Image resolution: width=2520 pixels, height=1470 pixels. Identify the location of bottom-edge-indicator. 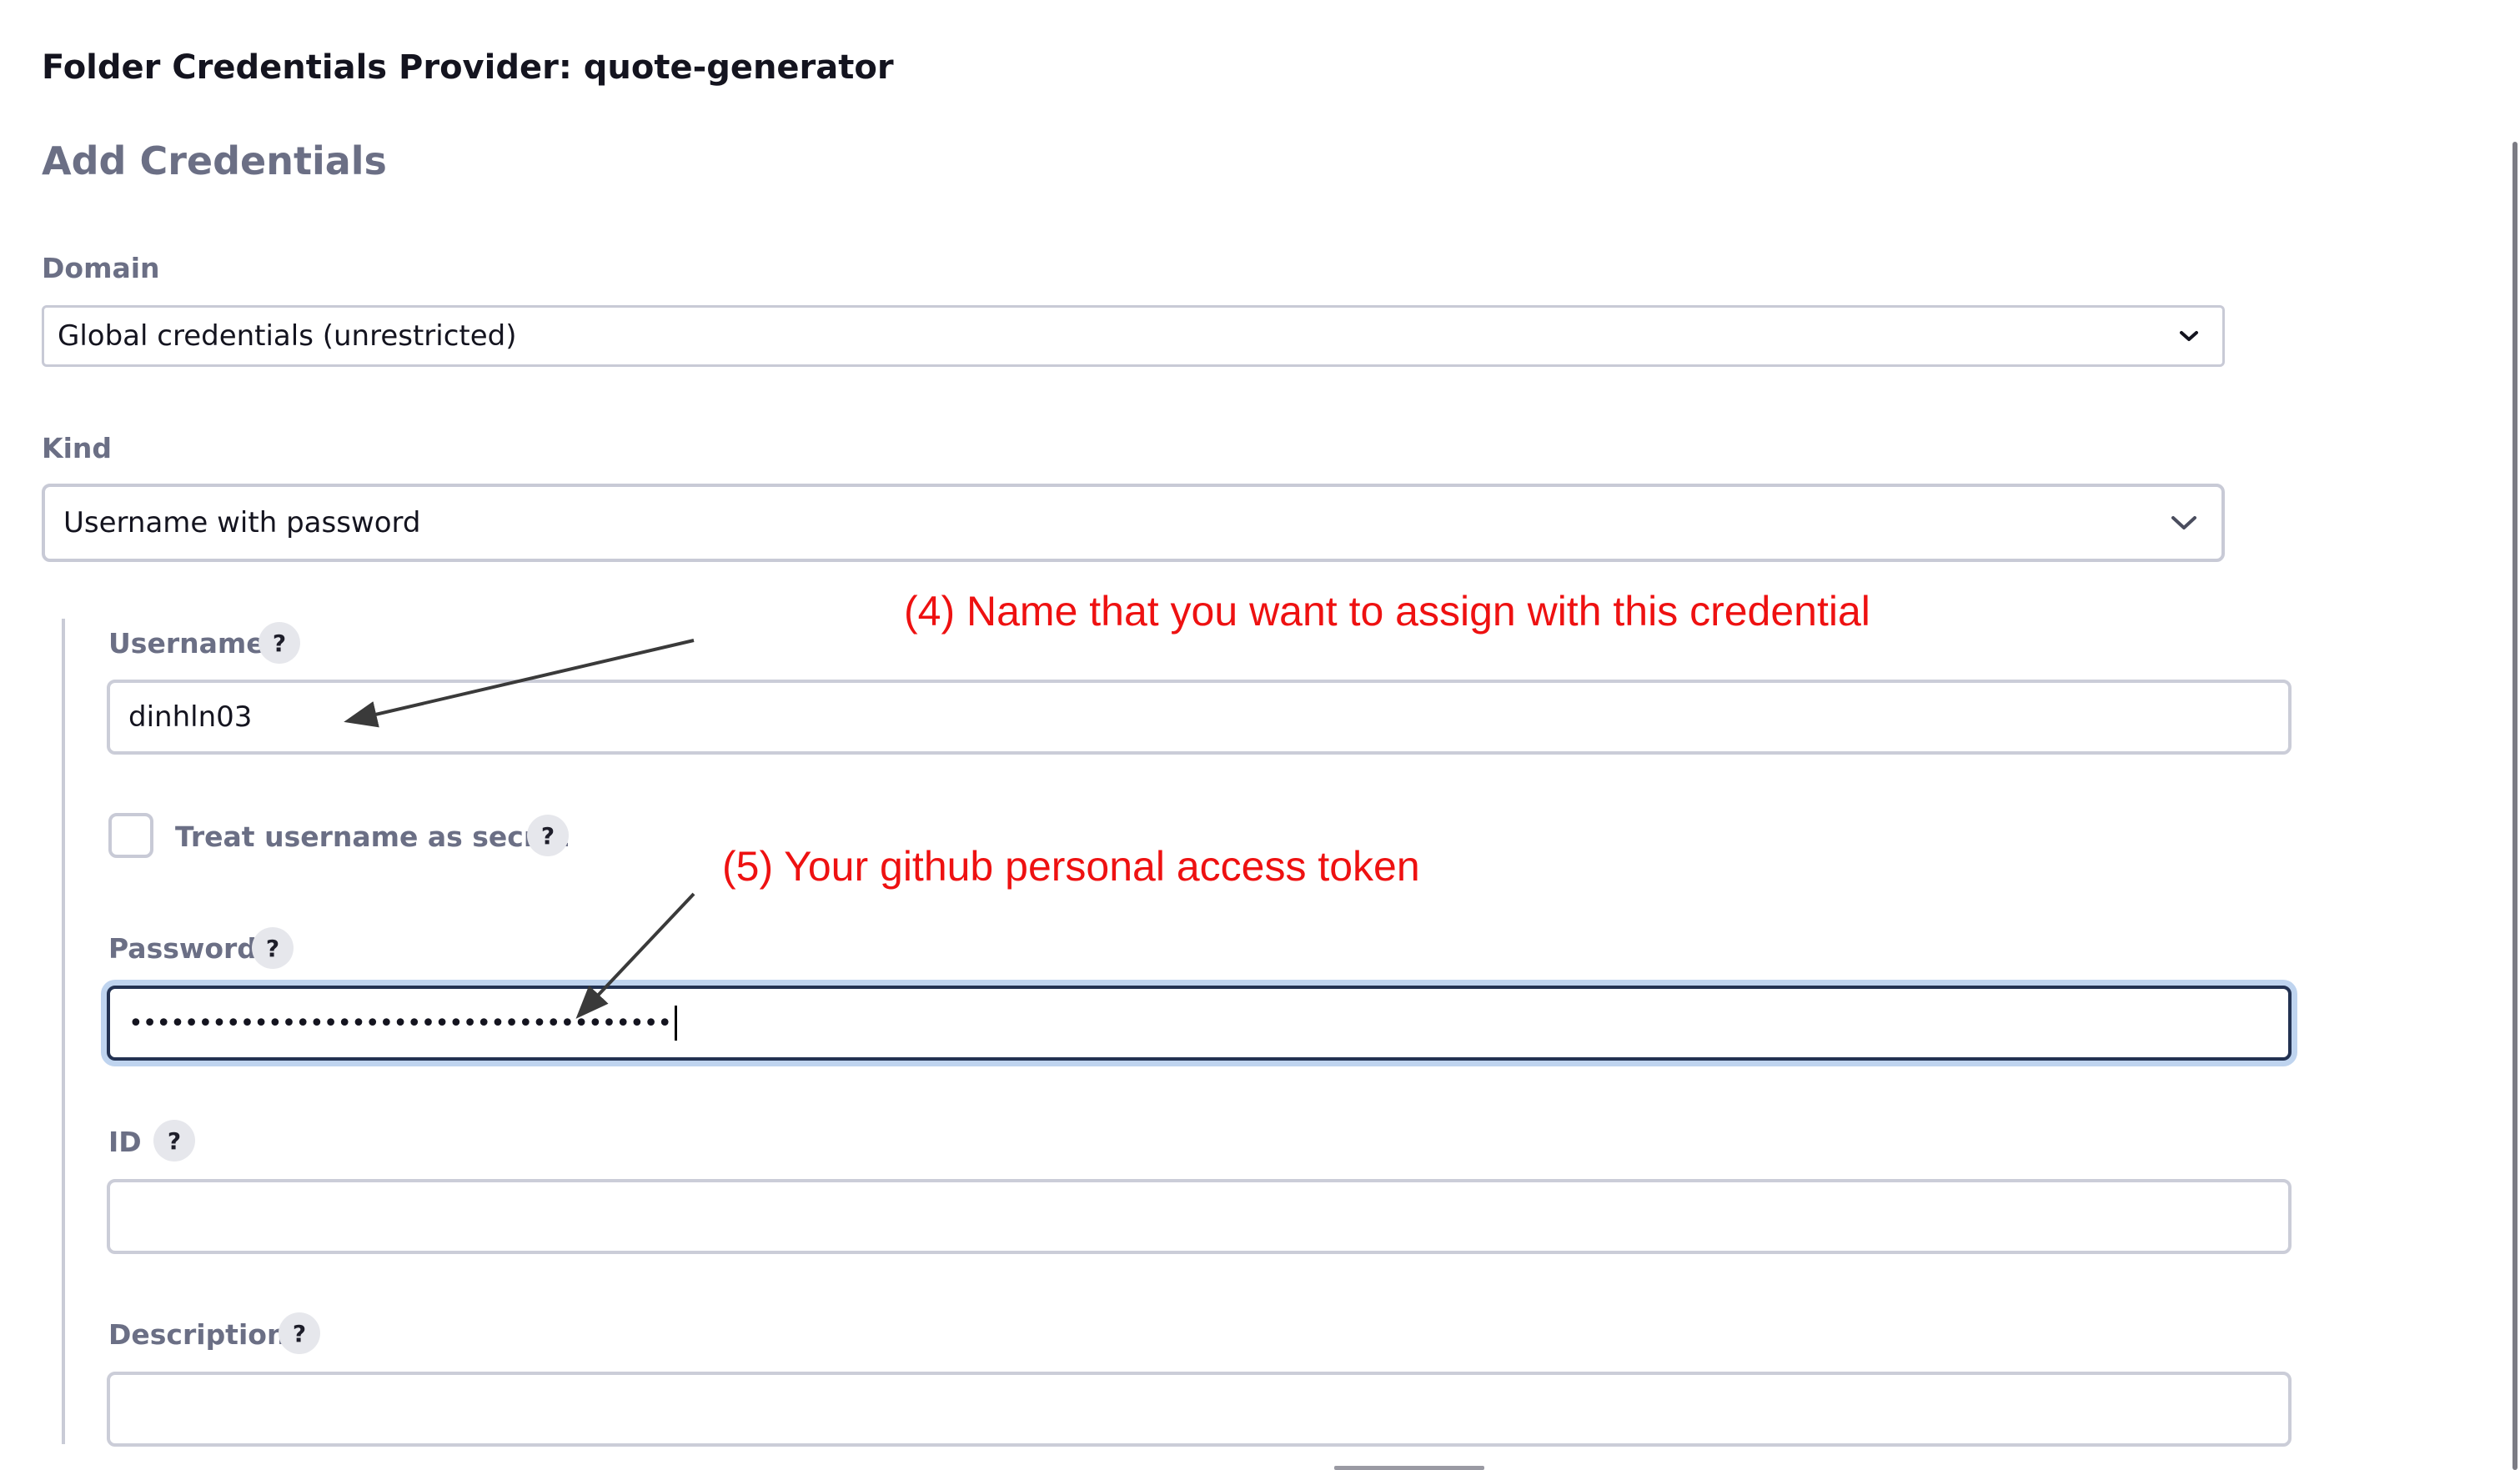
(1409, 1468).